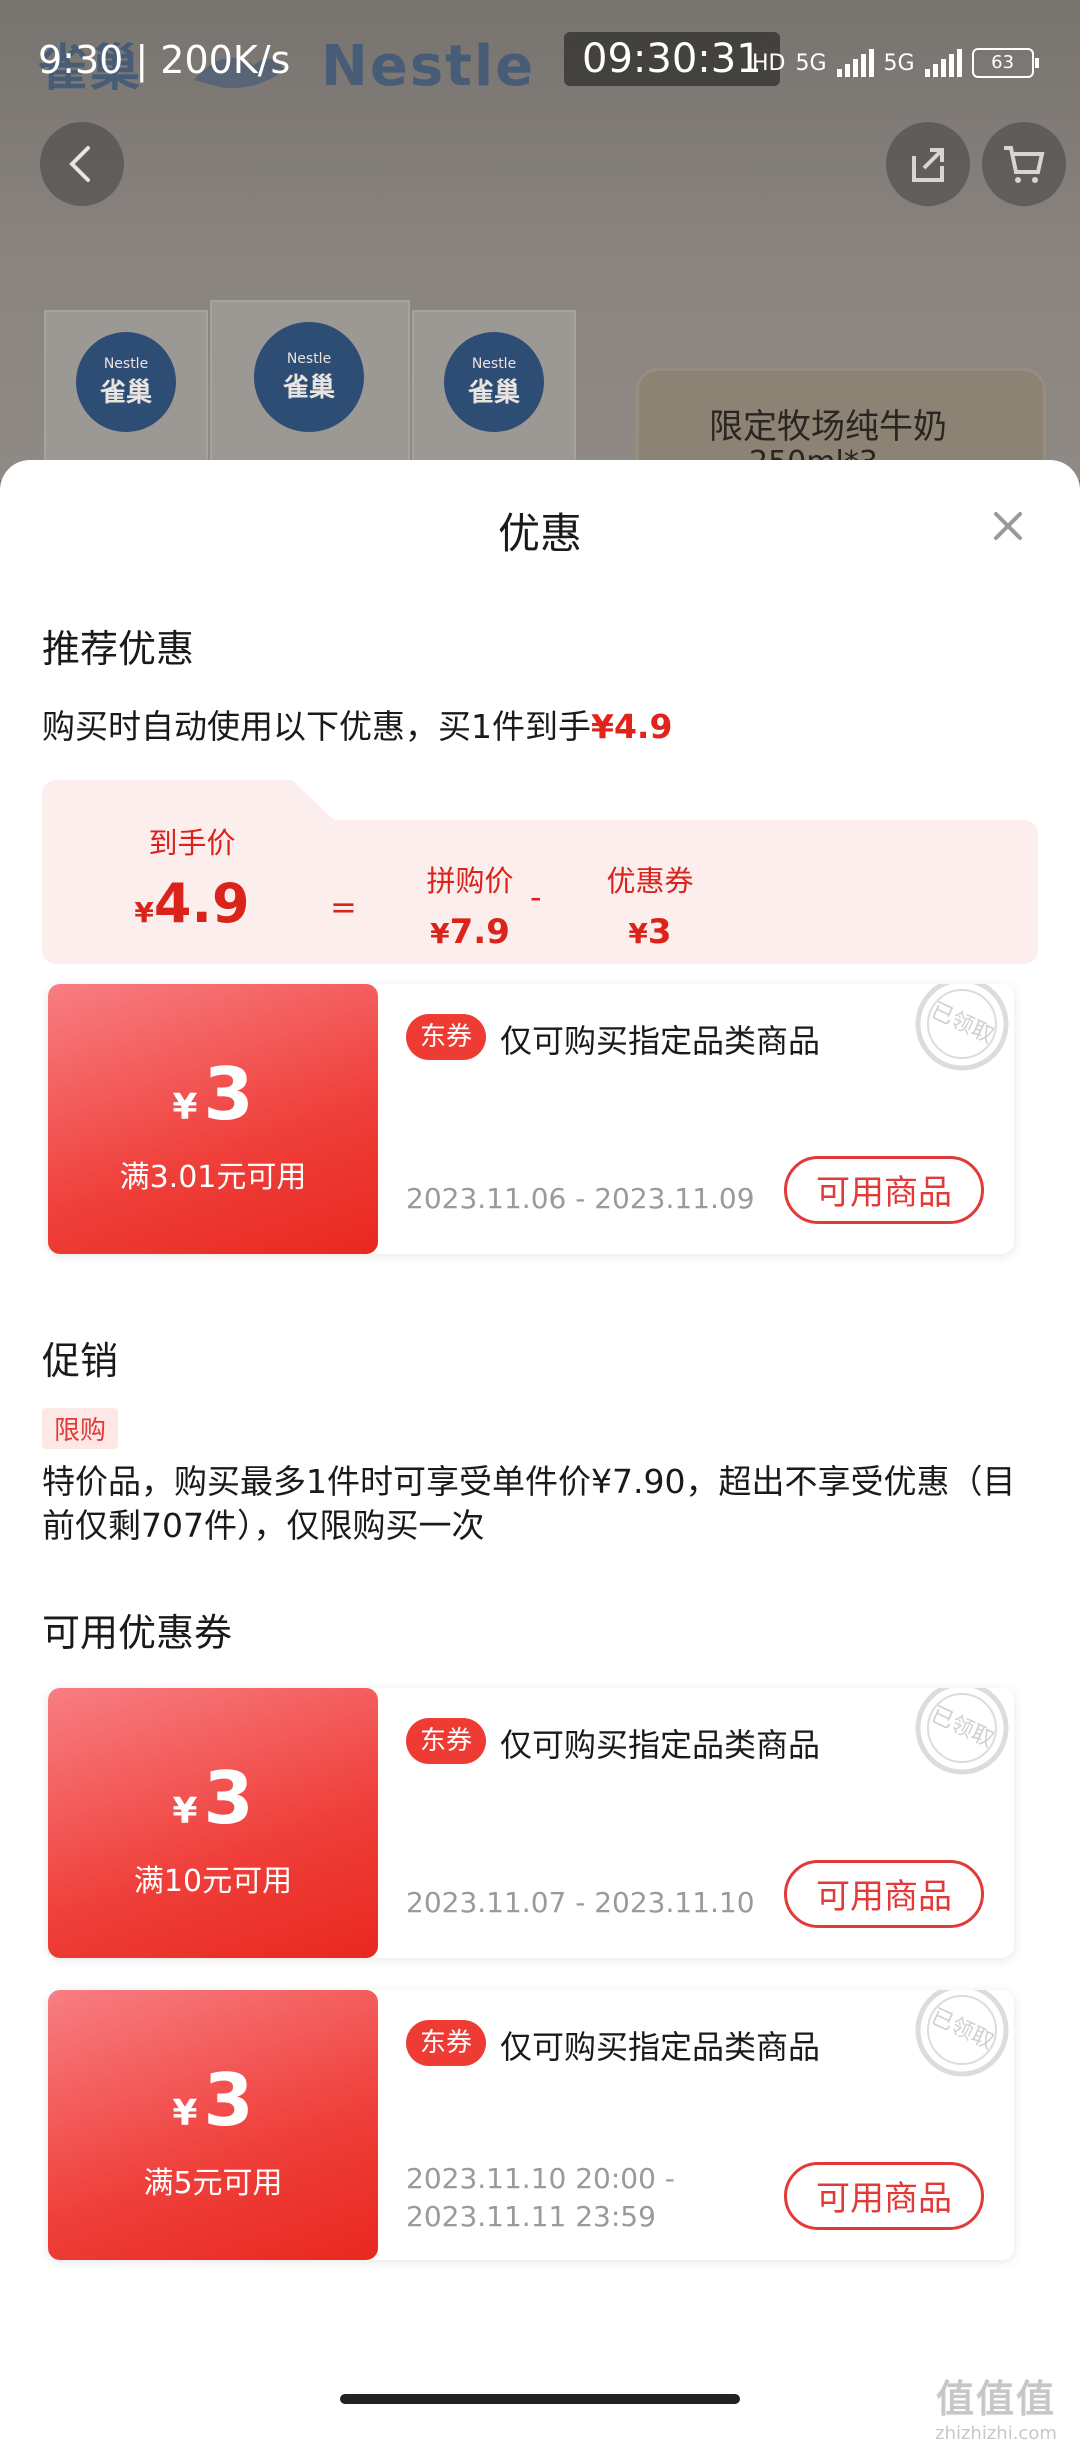 This screenshot has height=2460, width=1080. Describe the element at coordinates (357, 726) in the screenshot. I see `auto-apply-text: 购买时自动使用以下优惠，买1件到手¥4.9` at that location.